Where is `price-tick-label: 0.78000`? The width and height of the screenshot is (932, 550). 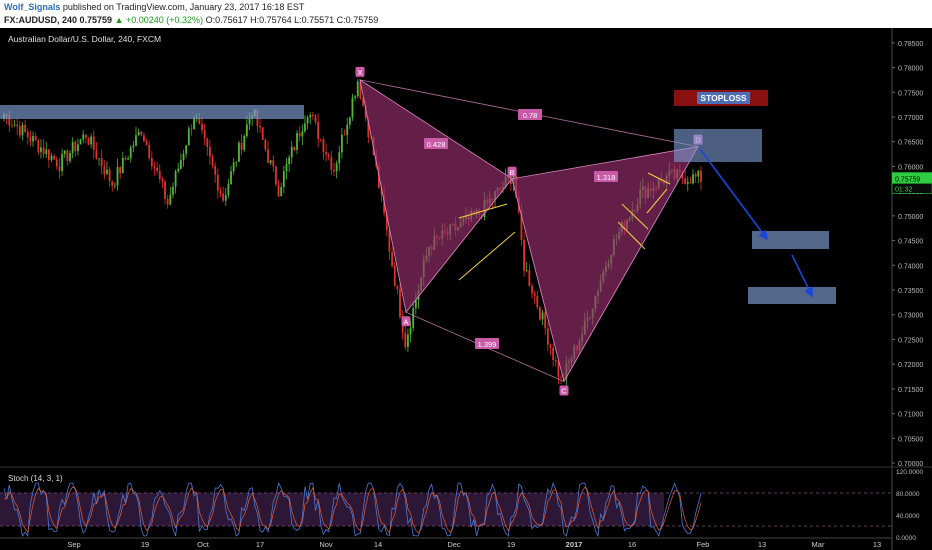 price-tick-label: 0.78000 is located at coordinates (910, 69).